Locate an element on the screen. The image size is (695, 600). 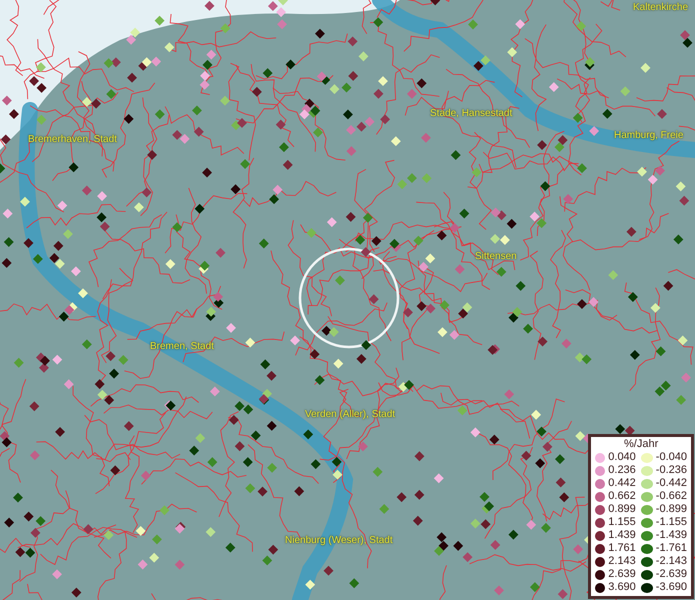
legend-value: 0.442 is located at coordinates (622, 483).